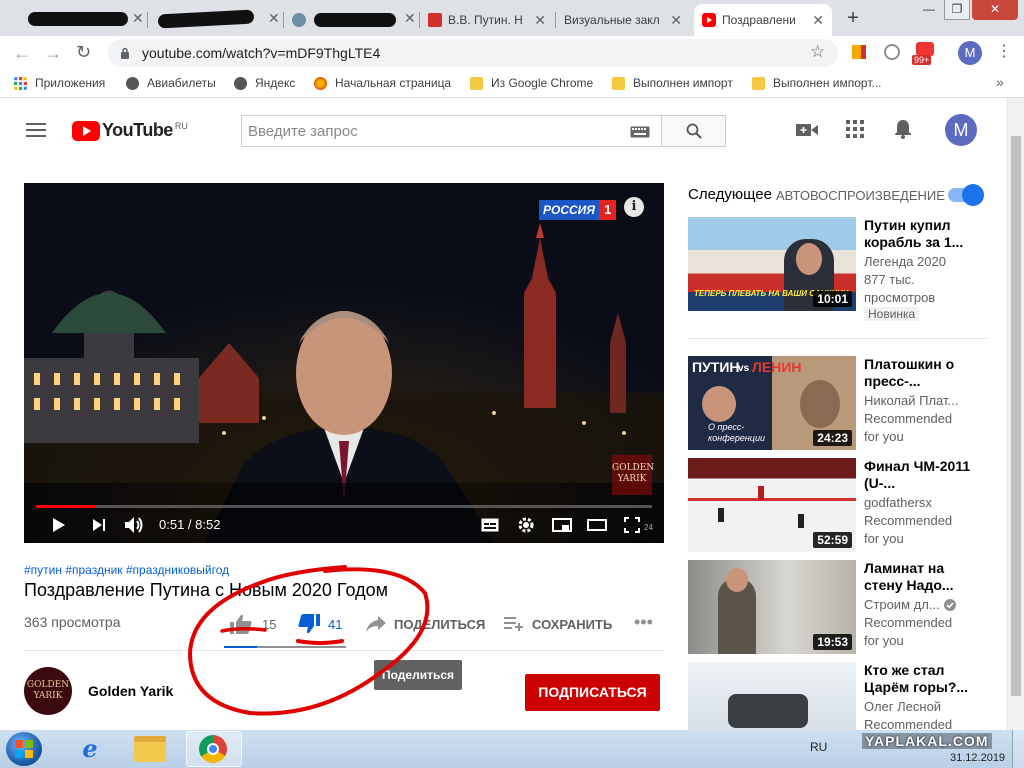  I want to click on channel-avatar: GOLDEN YARIK, so click(48, 691).